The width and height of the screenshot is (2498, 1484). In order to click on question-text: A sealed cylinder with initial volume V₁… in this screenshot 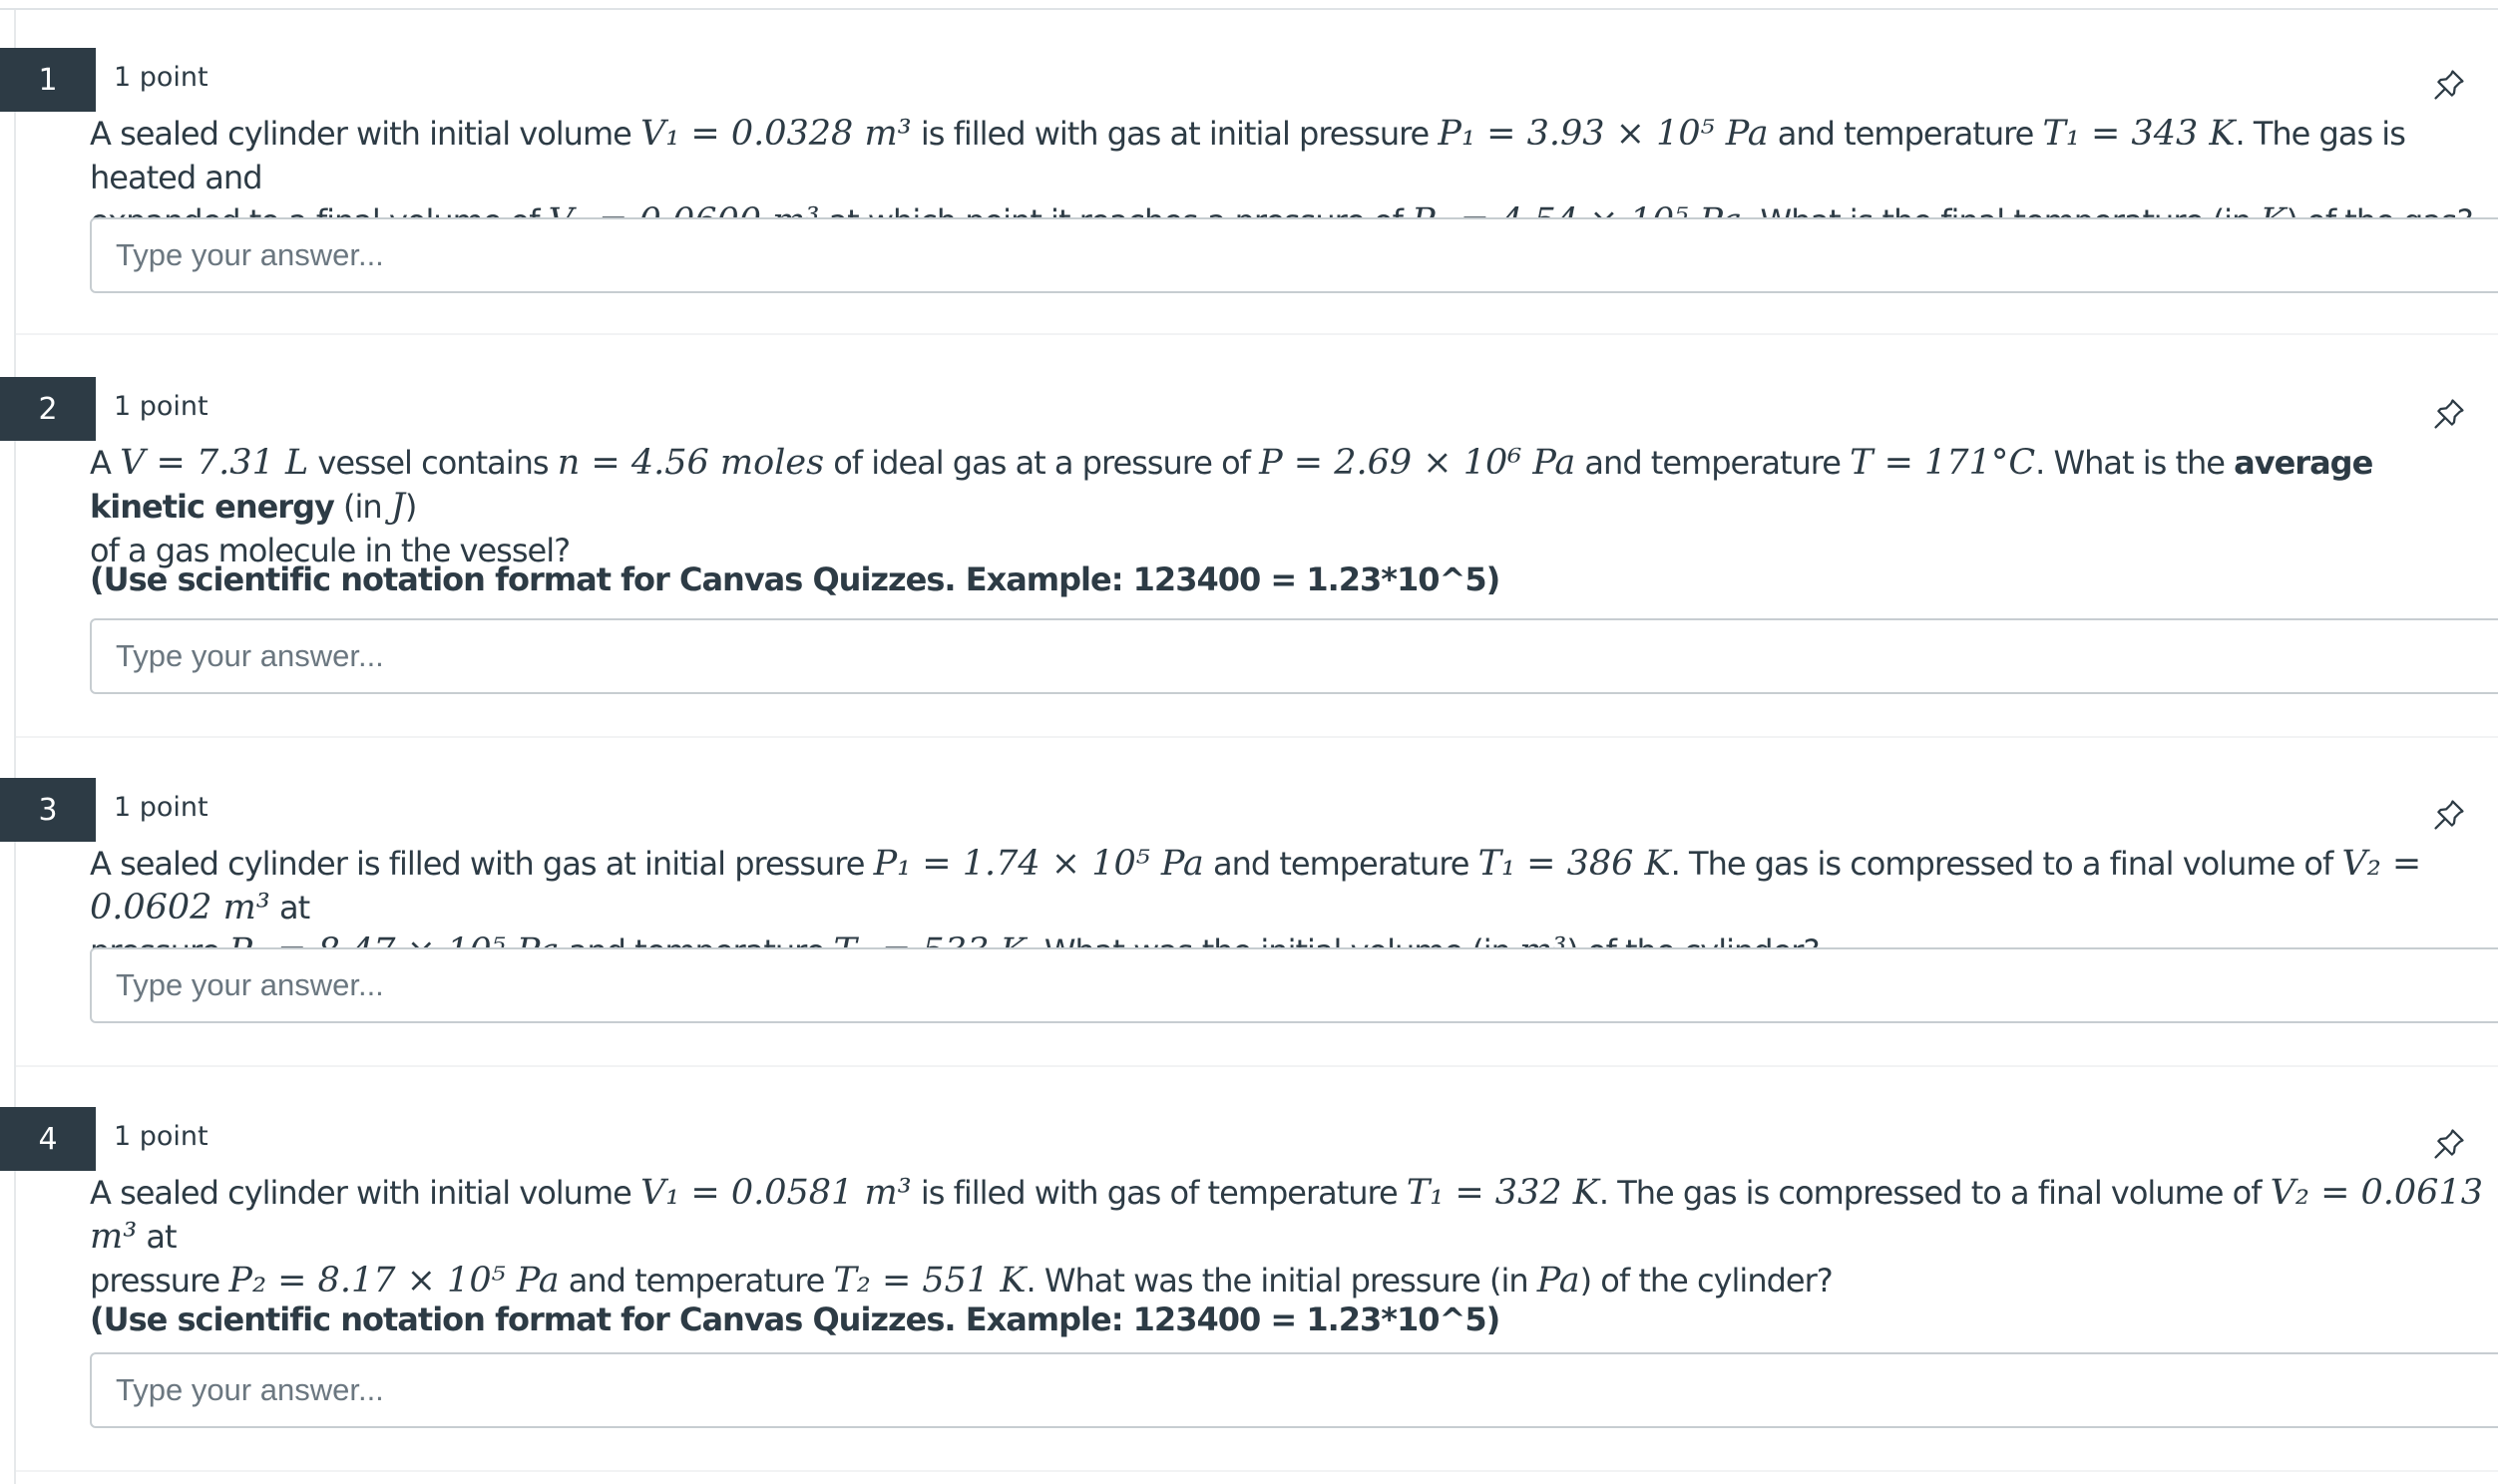, I will do `click(1286, 1236)`.